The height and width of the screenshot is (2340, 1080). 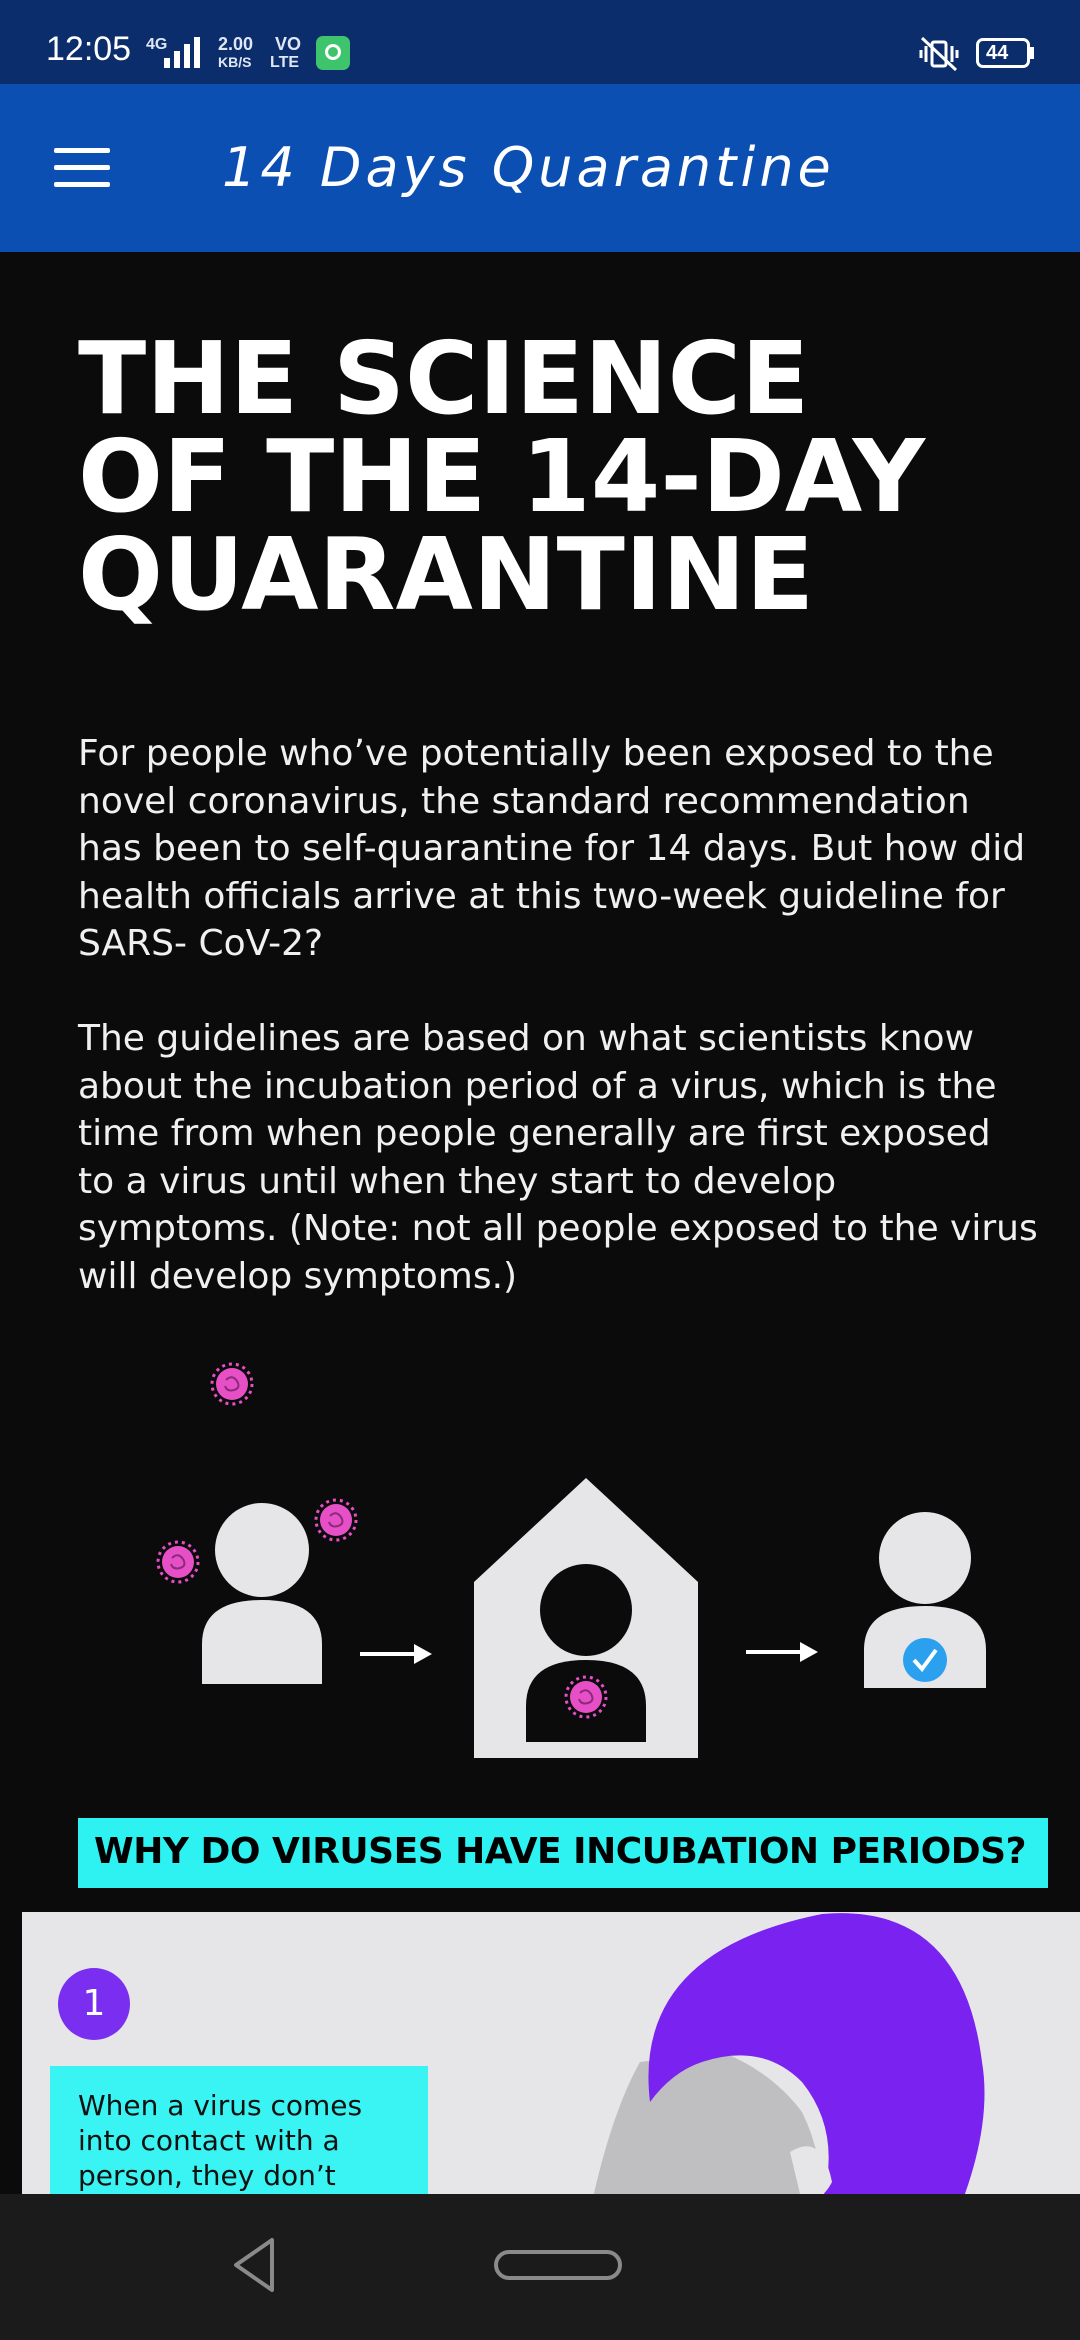 What do you see at coordinates (333, 53) in the screenshot?
I see `notification-app-icon` at bounding box center [333, 53].